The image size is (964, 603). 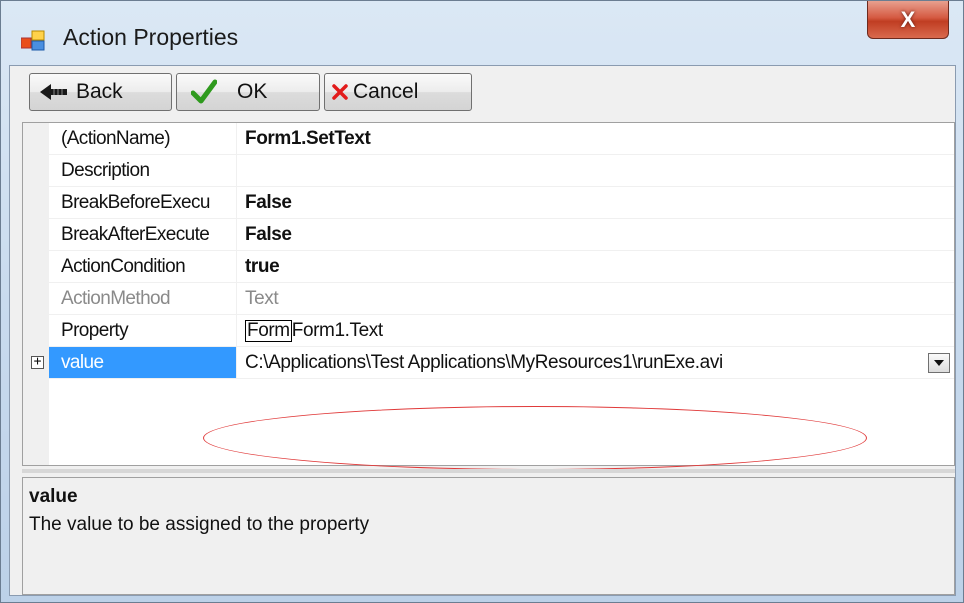 What do you see at coordinates (482, 33) in the screenshot?
I see `title-bar: Action Properties X` at bounding box center [482, 33].